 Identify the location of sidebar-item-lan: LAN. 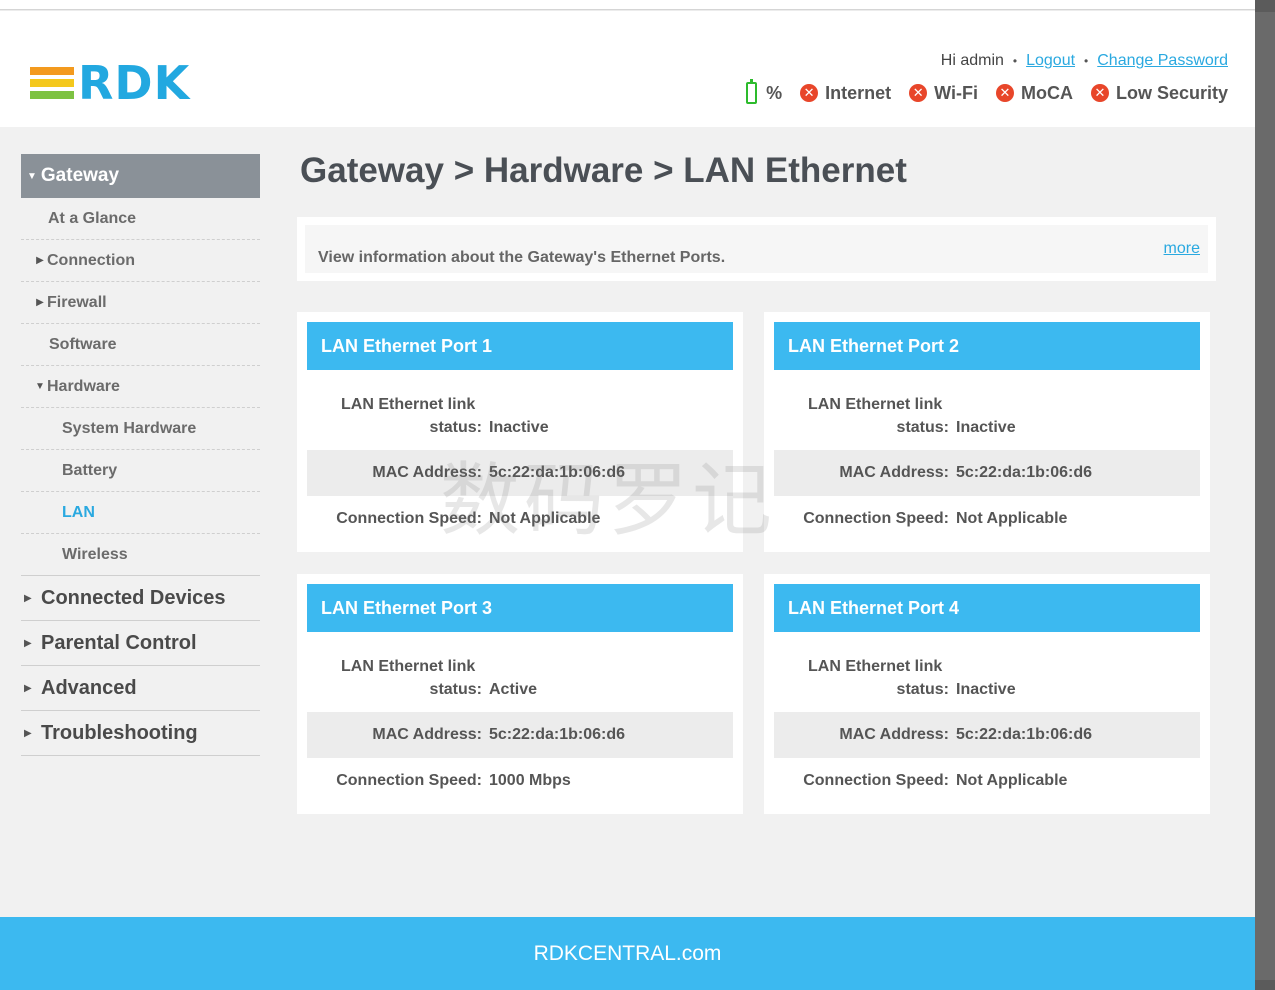
(140, 513).